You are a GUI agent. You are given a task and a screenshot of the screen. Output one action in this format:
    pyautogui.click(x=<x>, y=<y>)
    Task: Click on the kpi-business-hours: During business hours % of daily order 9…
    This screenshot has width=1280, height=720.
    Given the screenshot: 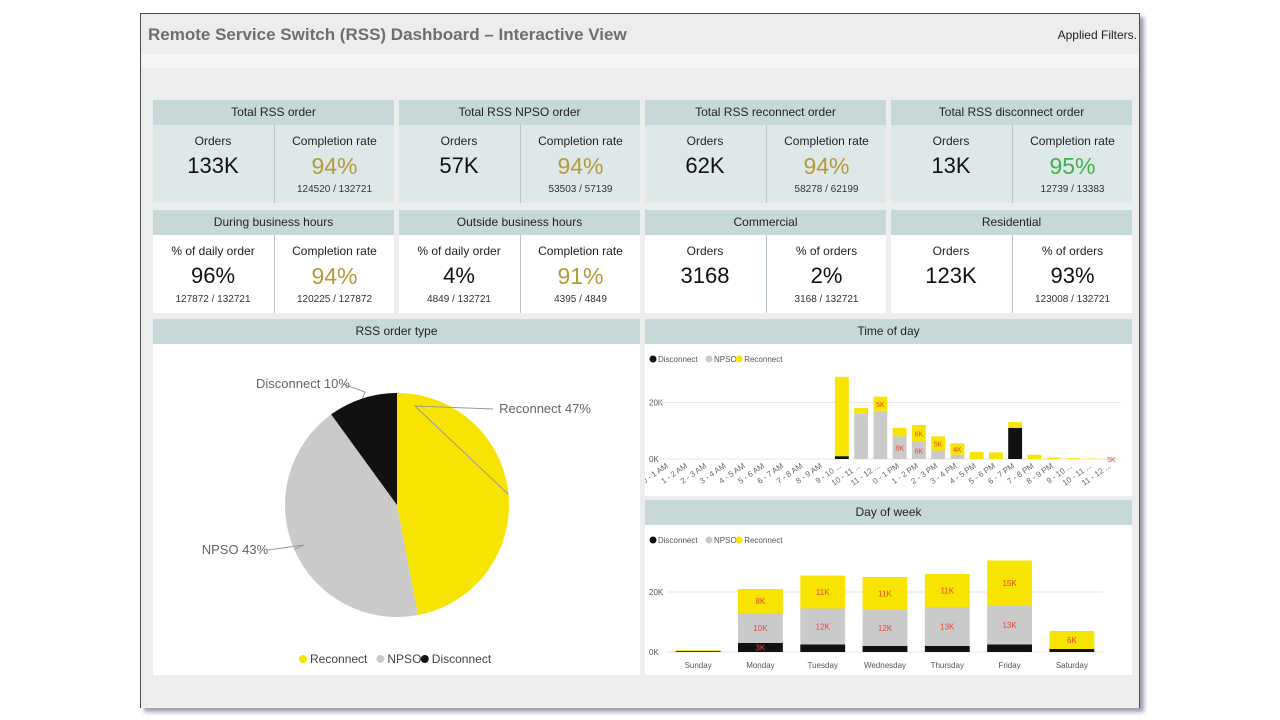 What is the action you would take?
    pyautogui.click(x=273, y=261)
    